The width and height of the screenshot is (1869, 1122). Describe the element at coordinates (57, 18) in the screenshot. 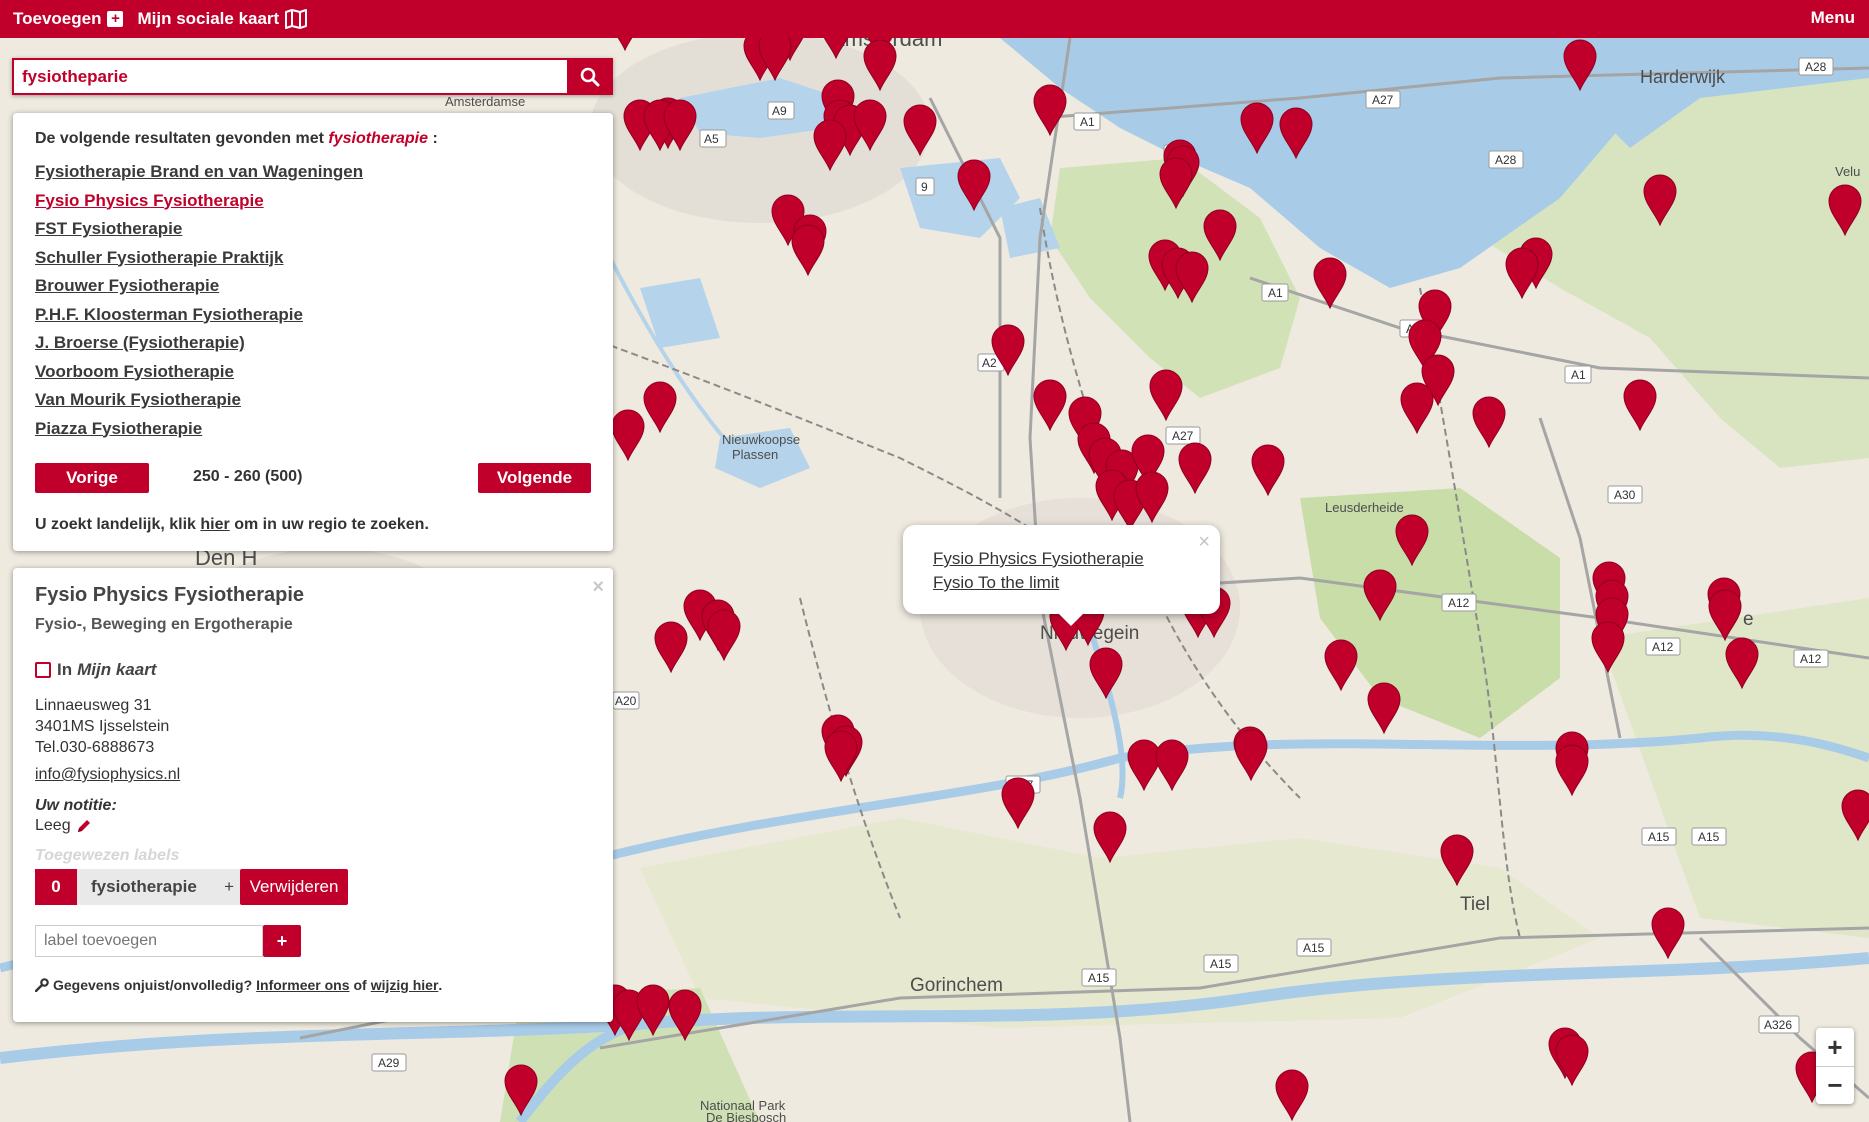

I see `add-label: Toevoegen` at that location.